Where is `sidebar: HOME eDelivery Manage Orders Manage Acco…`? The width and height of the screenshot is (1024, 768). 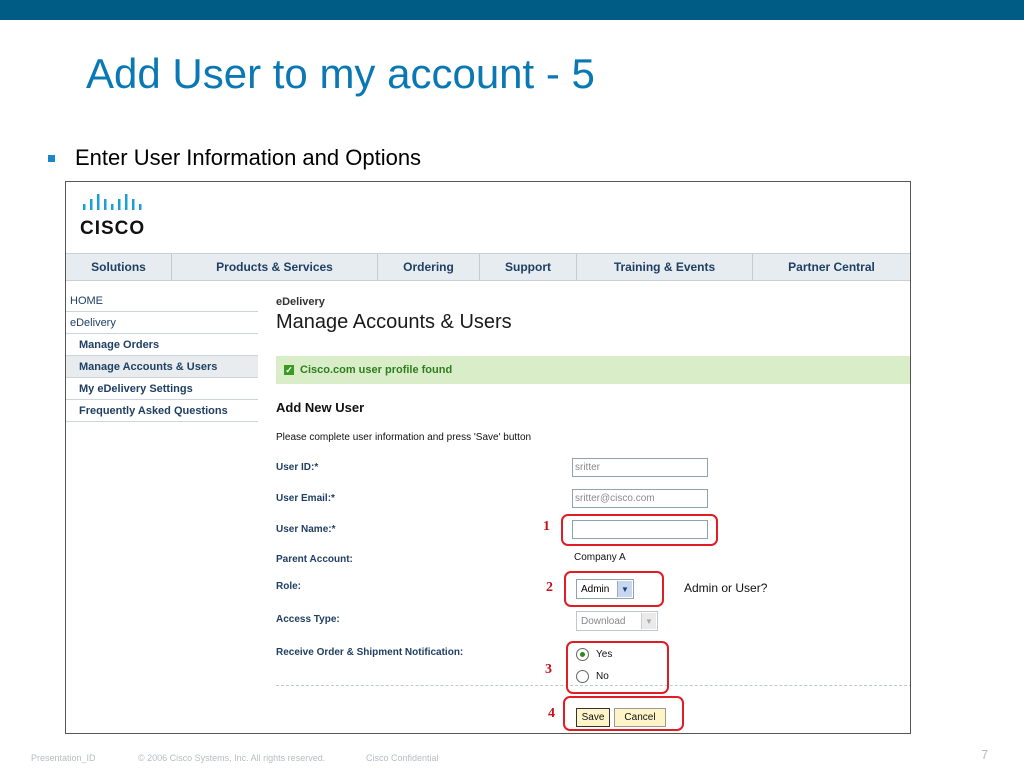
sidebar: HOME eDelivery Manage Orders Manage Acco… is located at coordinates (162, 356).